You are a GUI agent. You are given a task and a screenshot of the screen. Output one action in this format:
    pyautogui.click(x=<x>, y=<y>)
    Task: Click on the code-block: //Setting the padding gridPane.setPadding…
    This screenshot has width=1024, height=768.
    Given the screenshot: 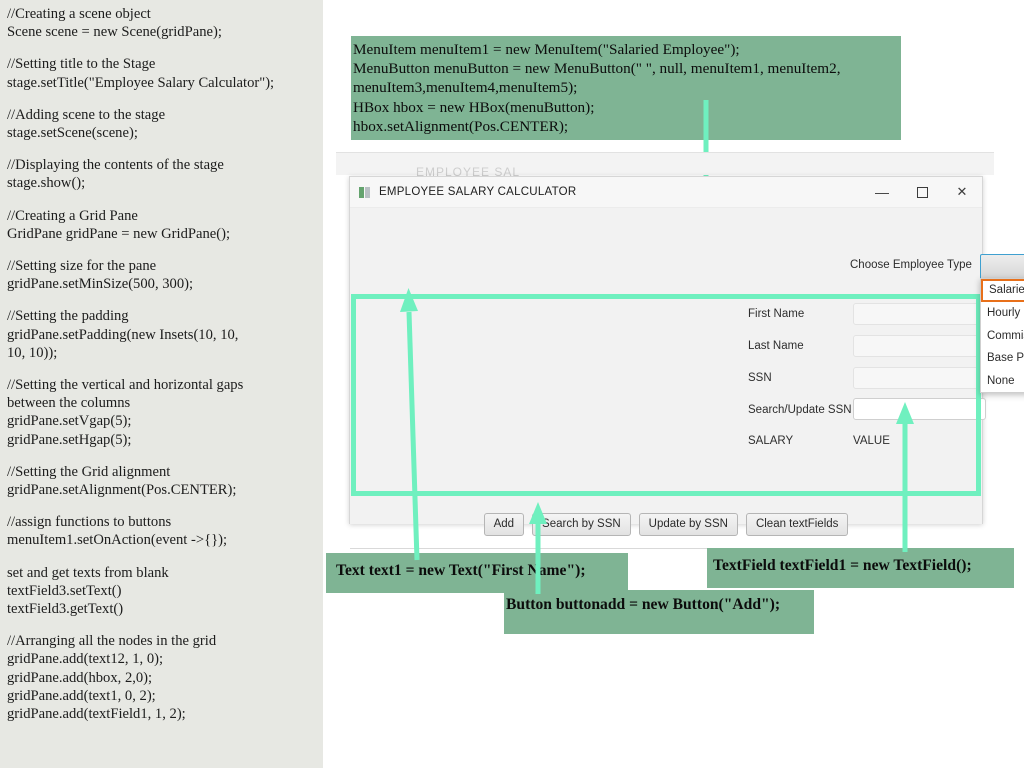 What is the action you would take?
    pyautogui.click(x=165, y=334)
    